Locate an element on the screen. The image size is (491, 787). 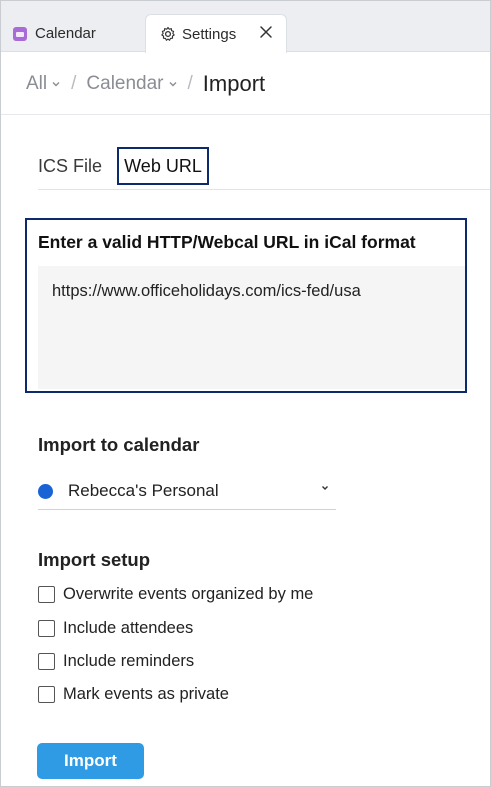
breadcrumb-all: All is located at coordinates (43, 84).